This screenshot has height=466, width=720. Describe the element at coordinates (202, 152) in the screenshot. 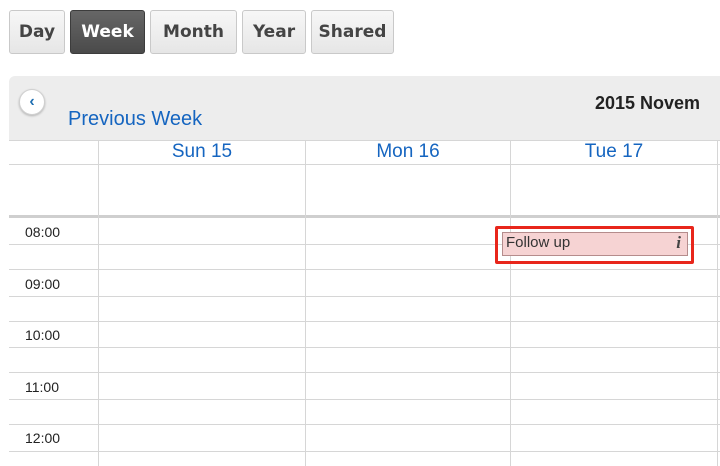

I see `column-header-sun-15: Sun 15` at that location.